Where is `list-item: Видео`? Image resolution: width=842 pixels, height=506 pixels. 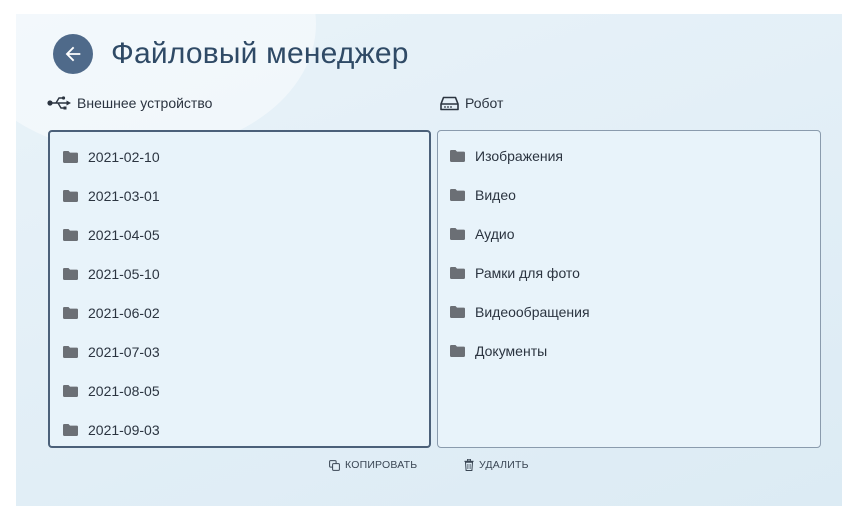
list-item: Видео is located at coordinates (629, 194).